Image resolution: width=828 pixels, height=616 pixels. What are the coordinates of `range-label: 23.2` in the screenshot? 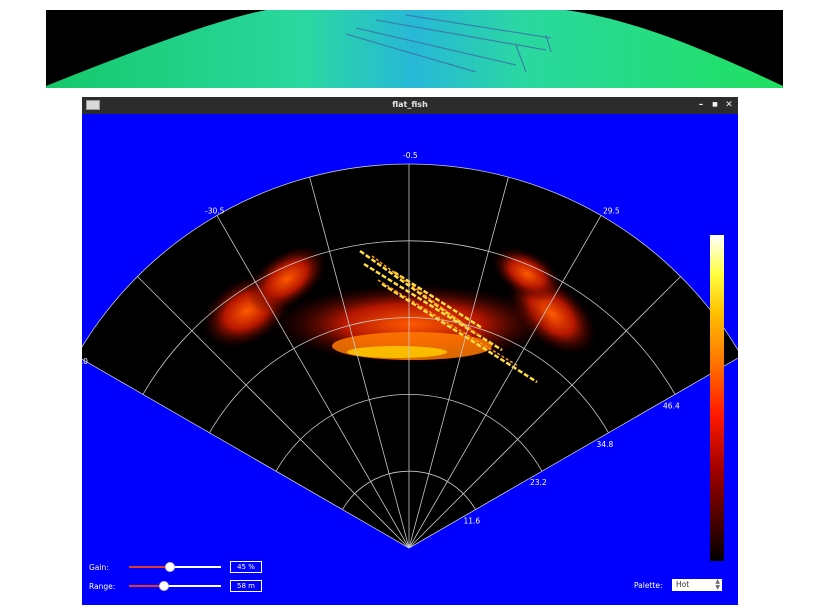 It's located at (538, 482).